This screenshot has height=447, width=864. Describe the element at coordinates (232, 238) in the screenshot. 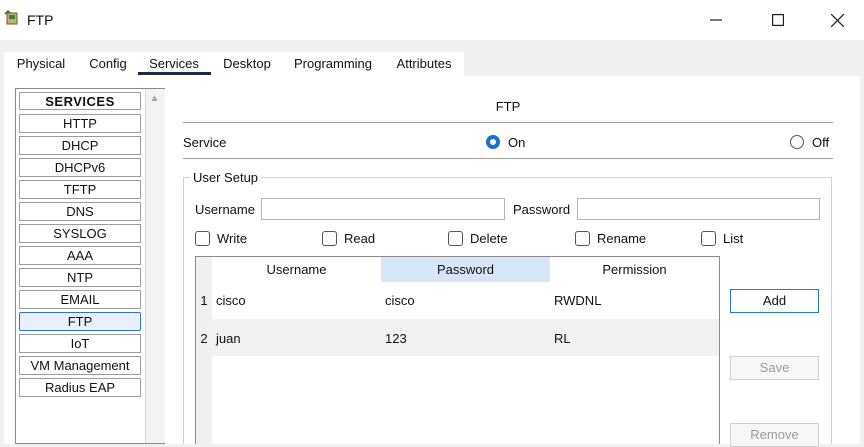

I see `write-label: Write` at that location.